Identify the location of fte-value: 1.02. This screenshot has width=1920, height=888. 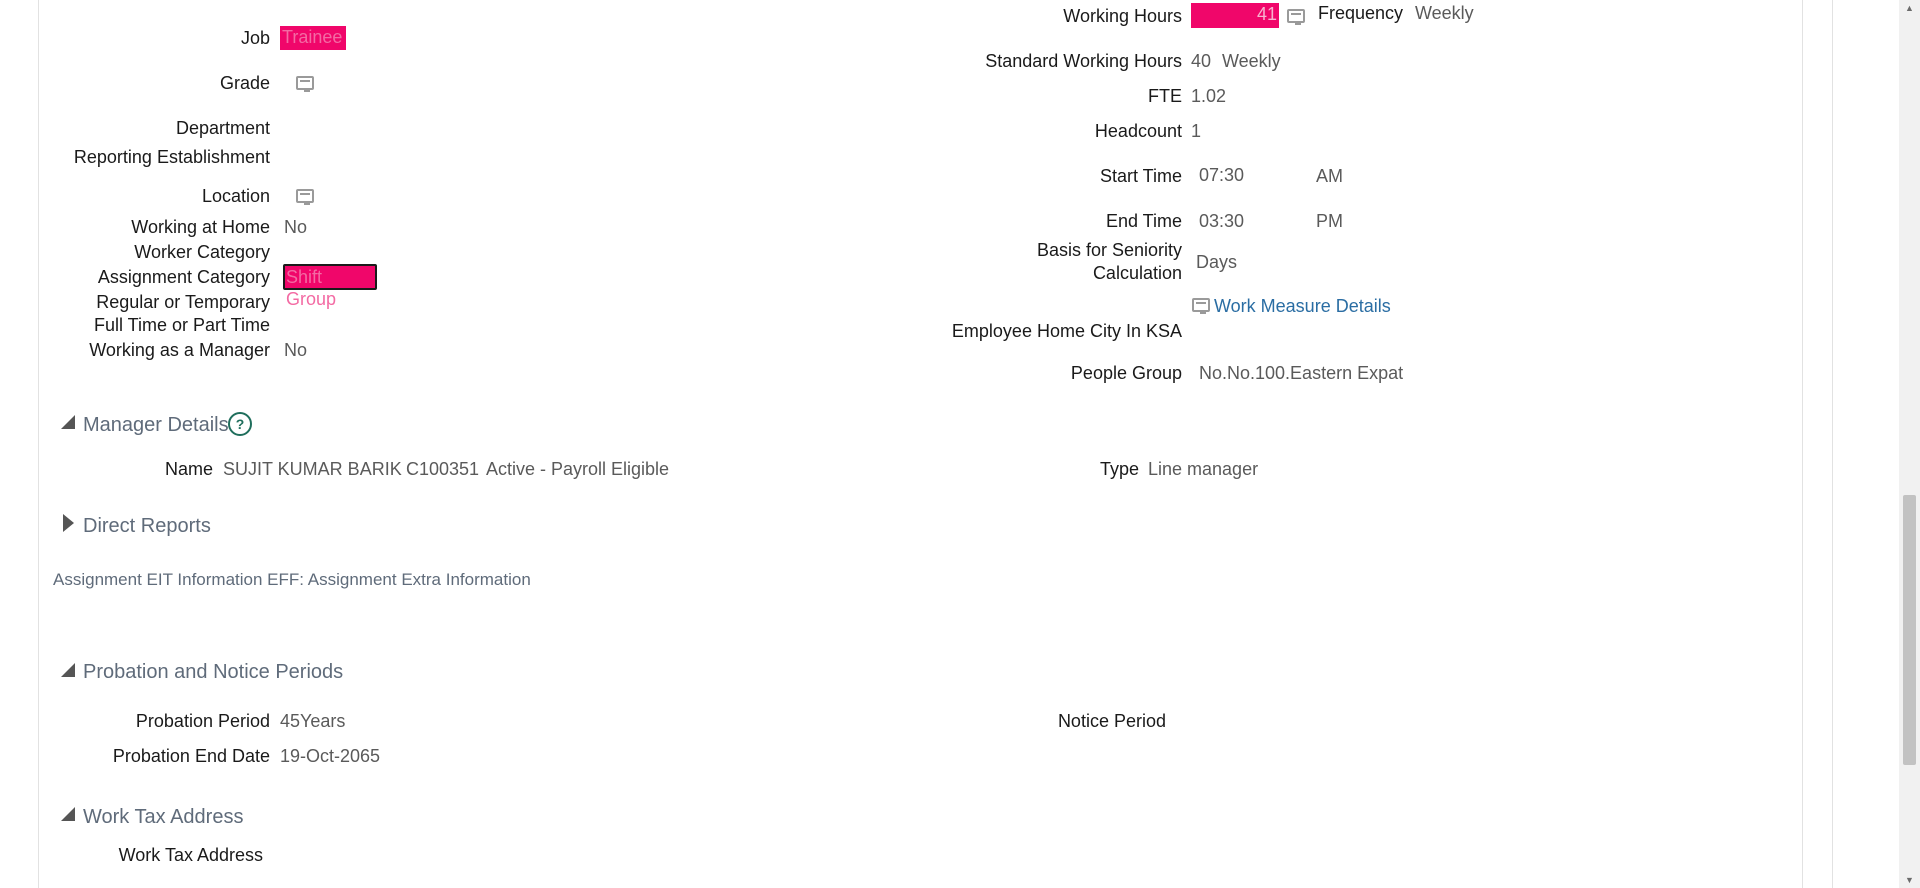
(1209, 96).